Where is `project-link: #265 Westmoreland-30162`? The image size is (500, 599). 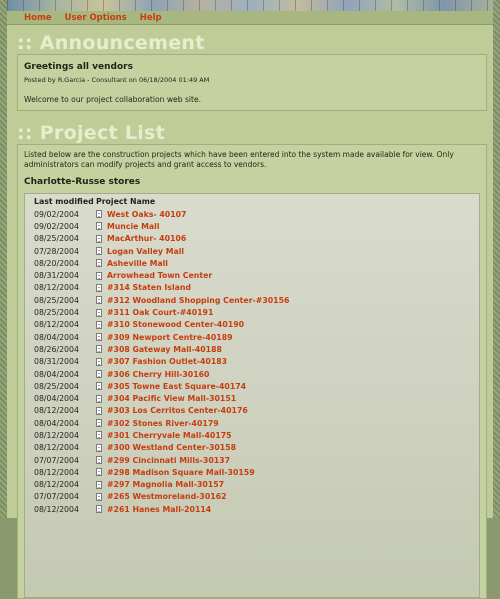
project-link: #265 Westmoreland-30162 is located at coordinates (167, 496).